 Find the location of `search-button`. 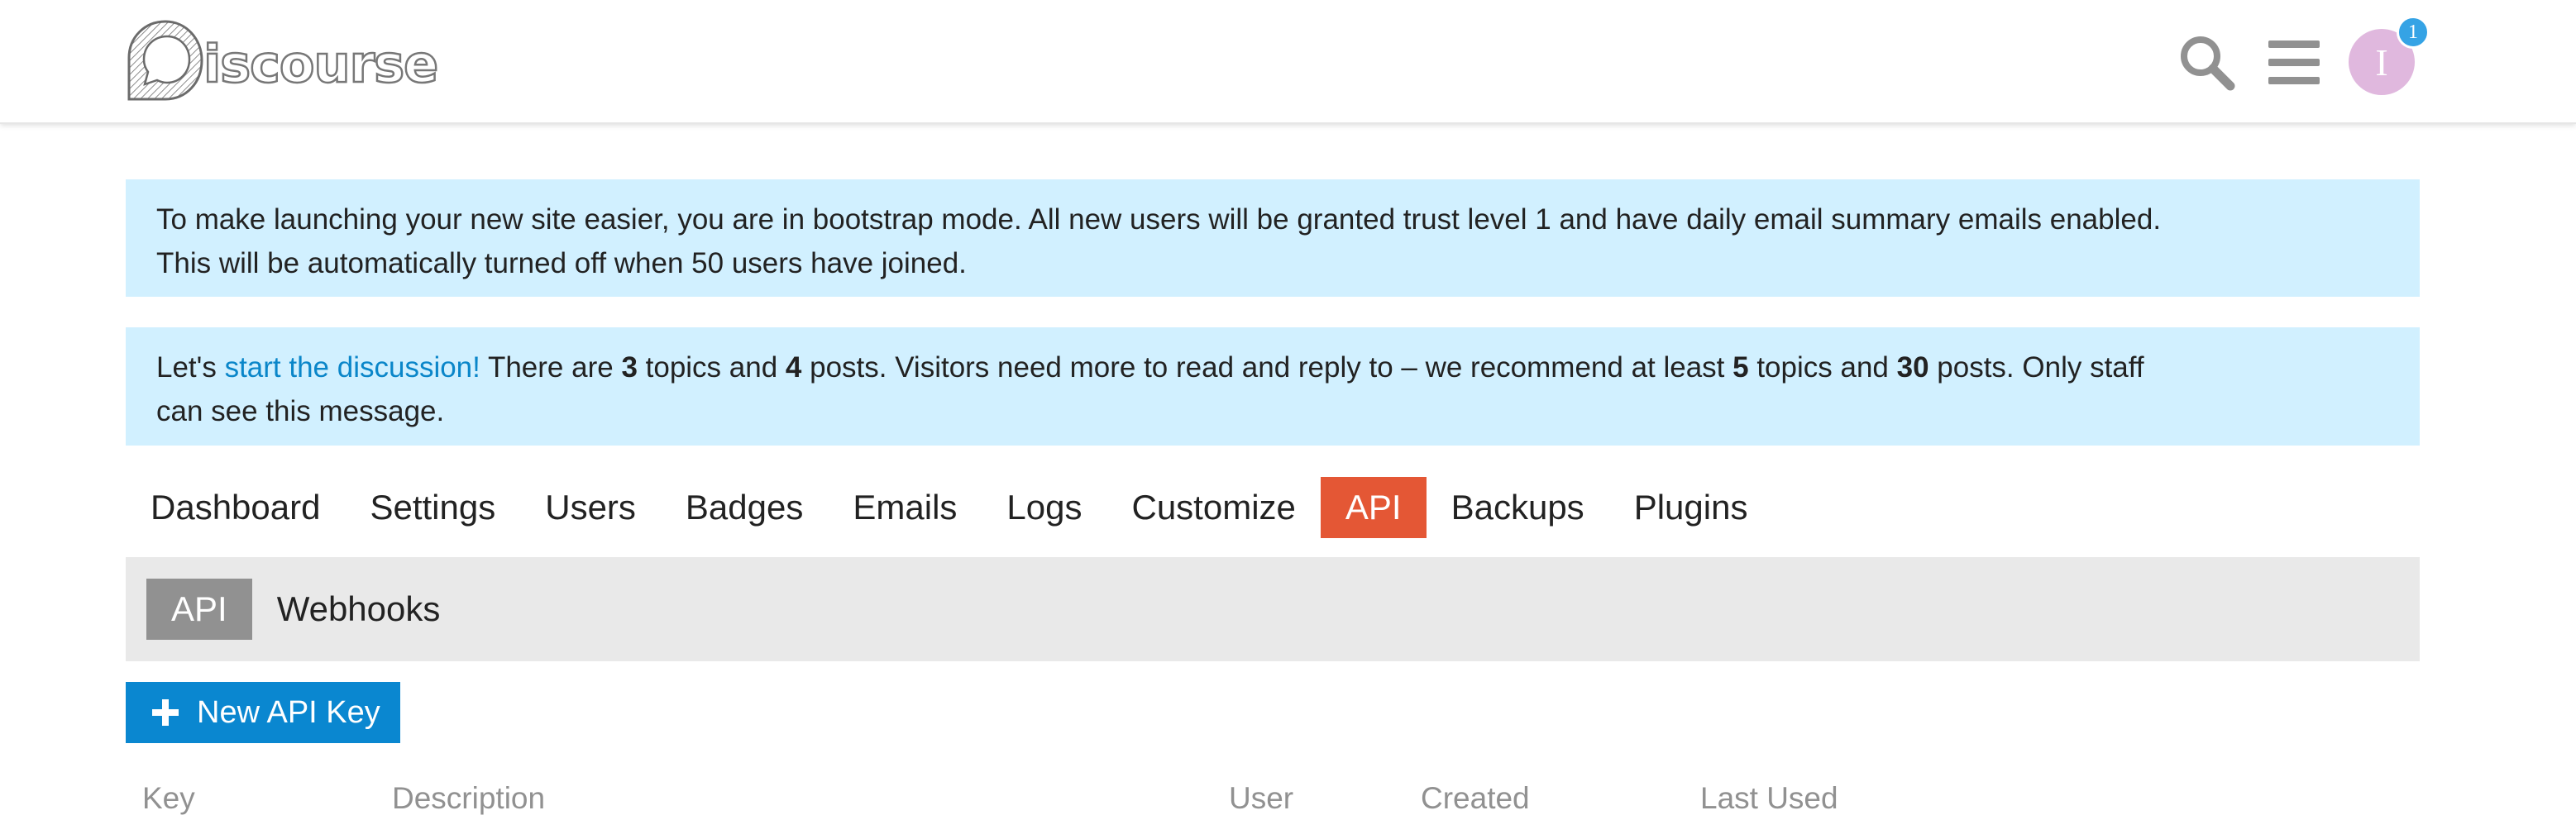

search-button is located at coordinates (2206, 62).